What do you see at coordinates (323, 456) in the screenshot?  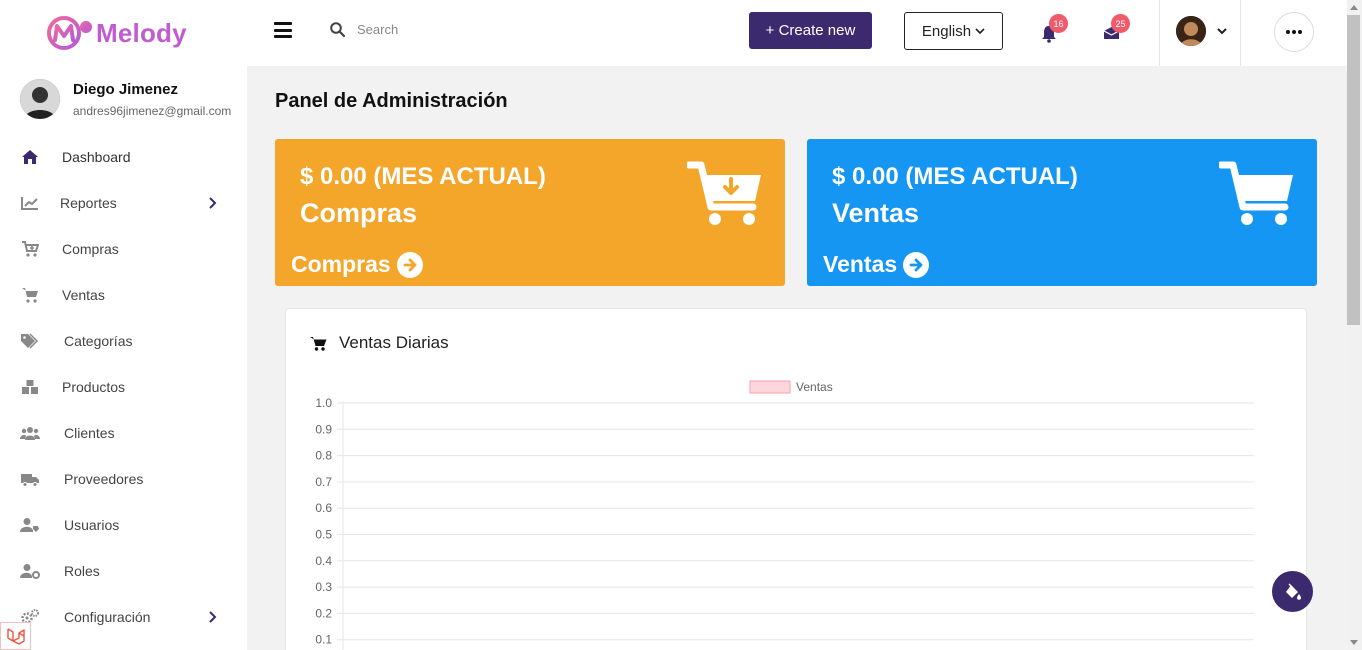 I see `y-tick-label: 0.8` at bounding box center [323, 456].